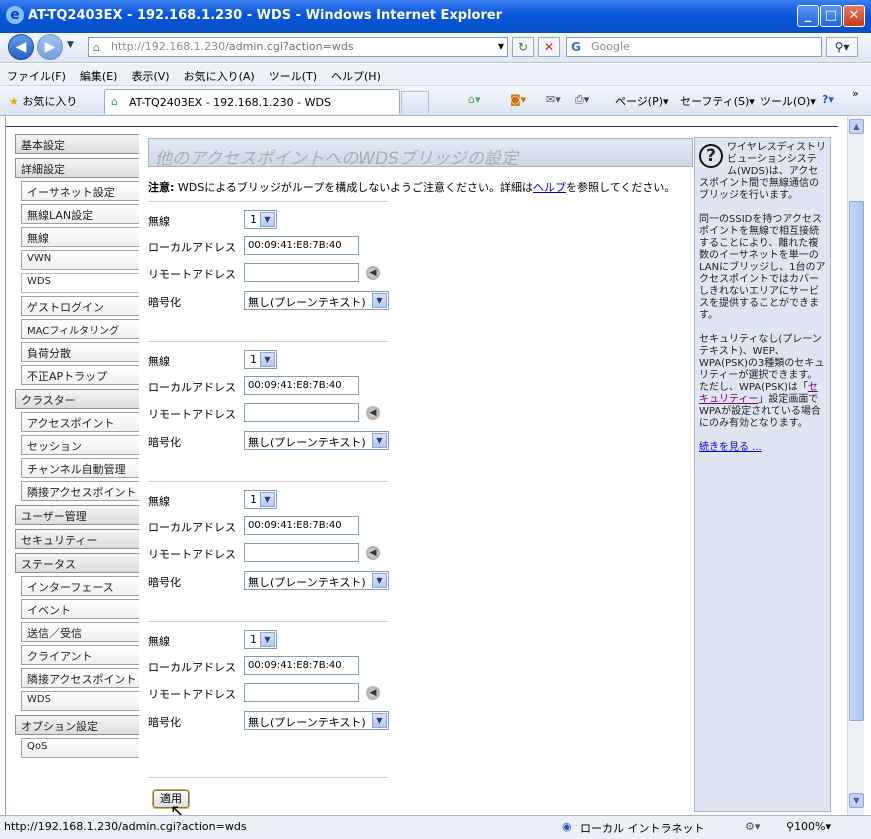 Image resolution: width=871 pixels, height=839 pixels. Describe the element at coordinates (77, 725) in the screenshot. I see `sidebar-group-25: オプション設定` at that location.